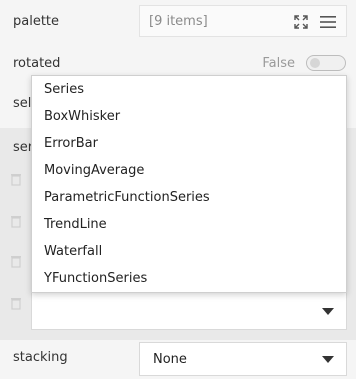  I want to click on dropdown-option: MovingAverage, so click(94, 170).